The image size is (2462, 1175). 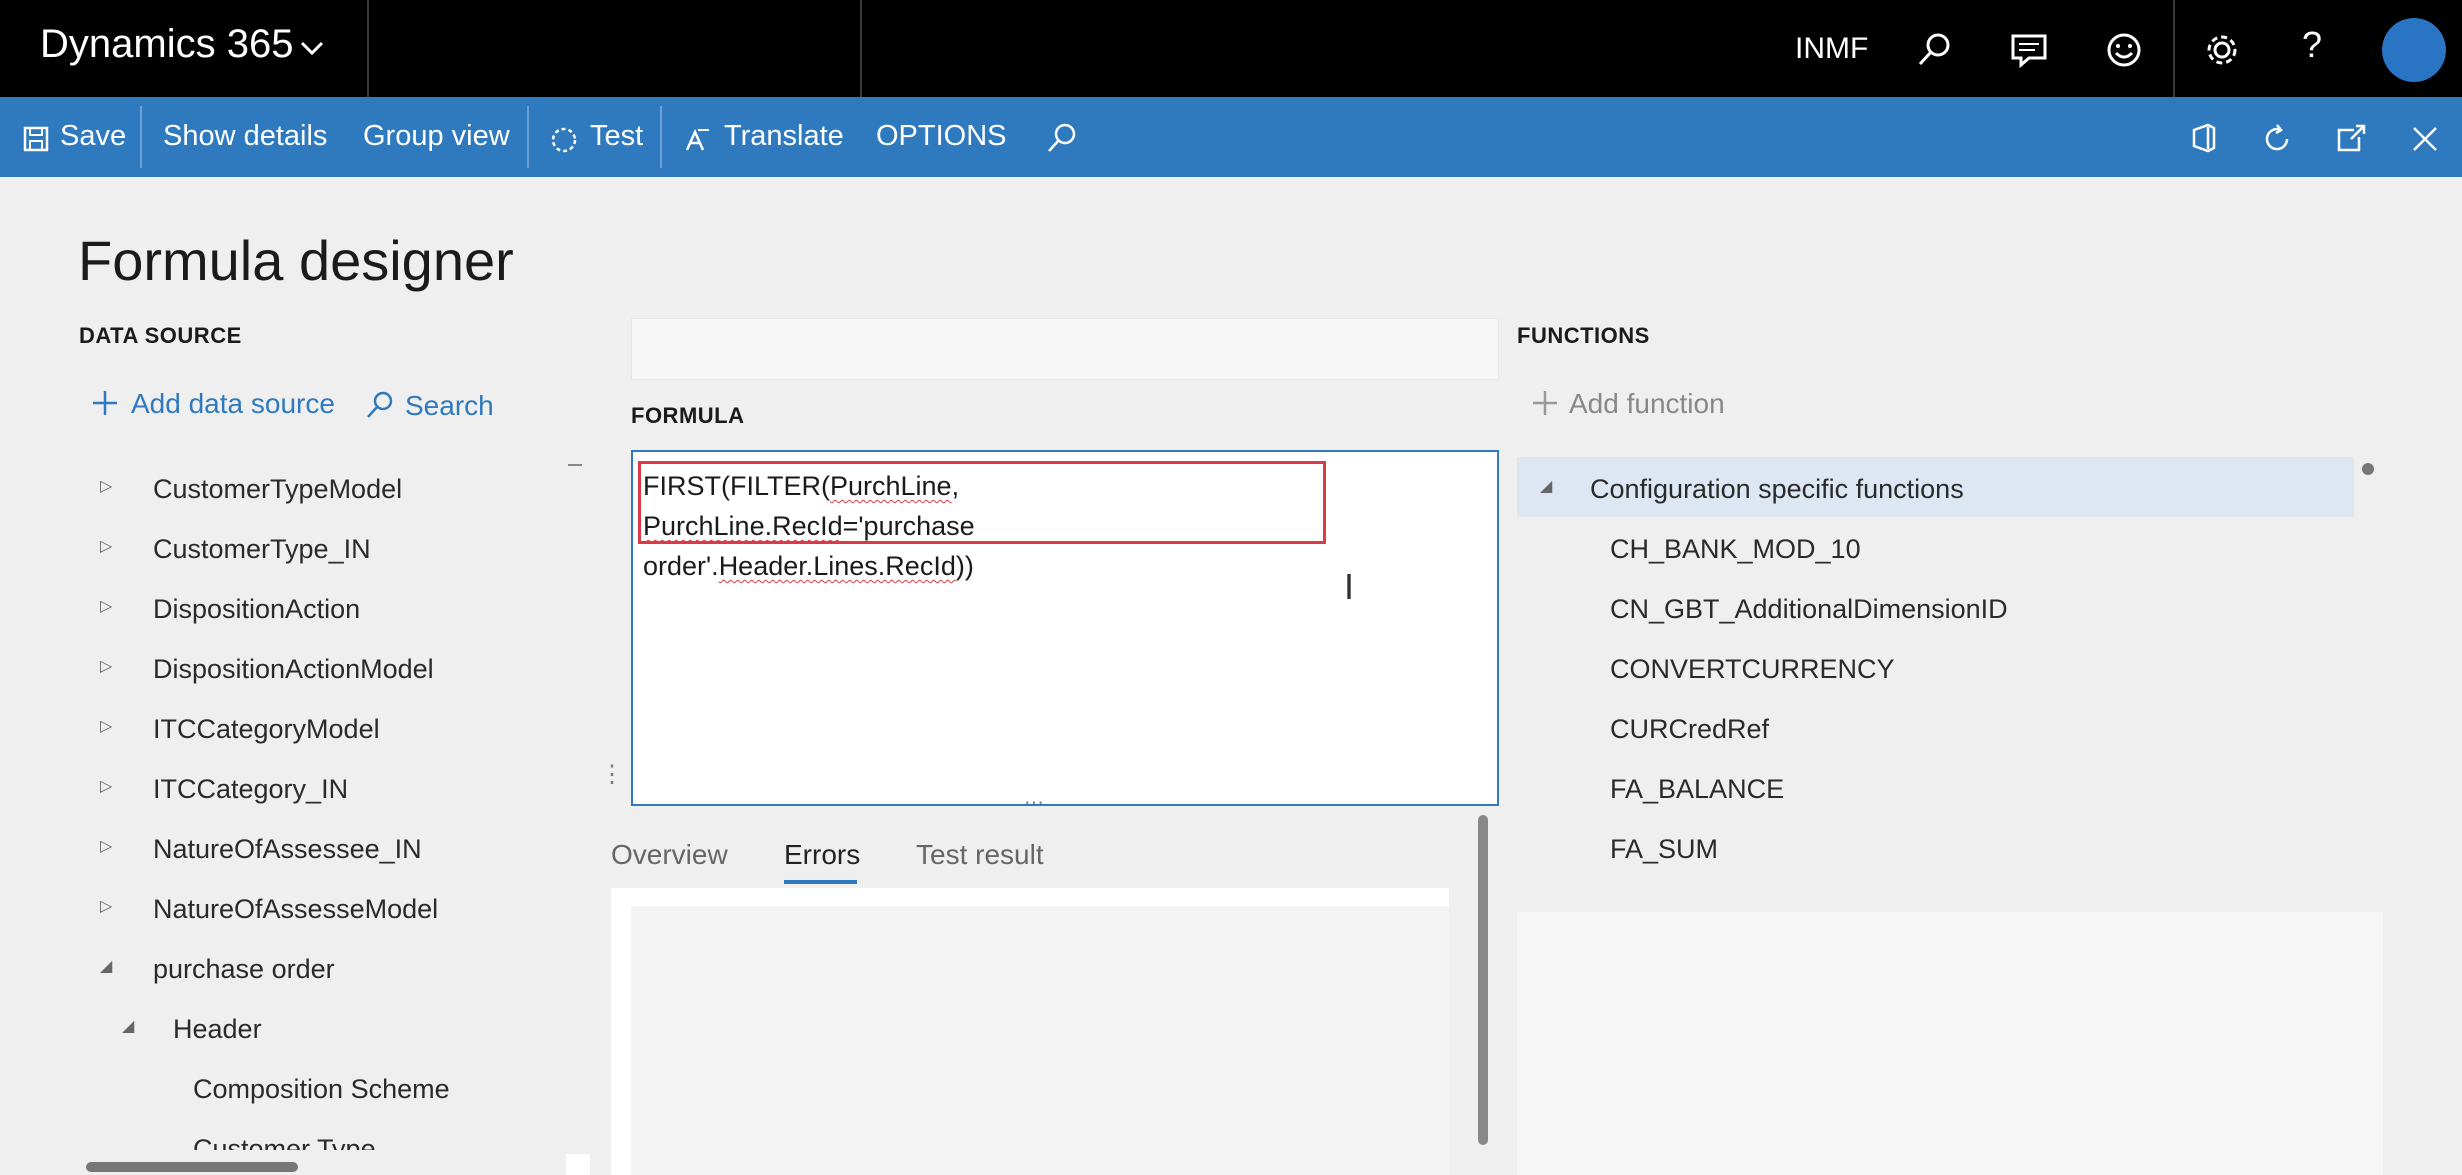 I want to click on test-button: Test, so click(x=616, y=136).